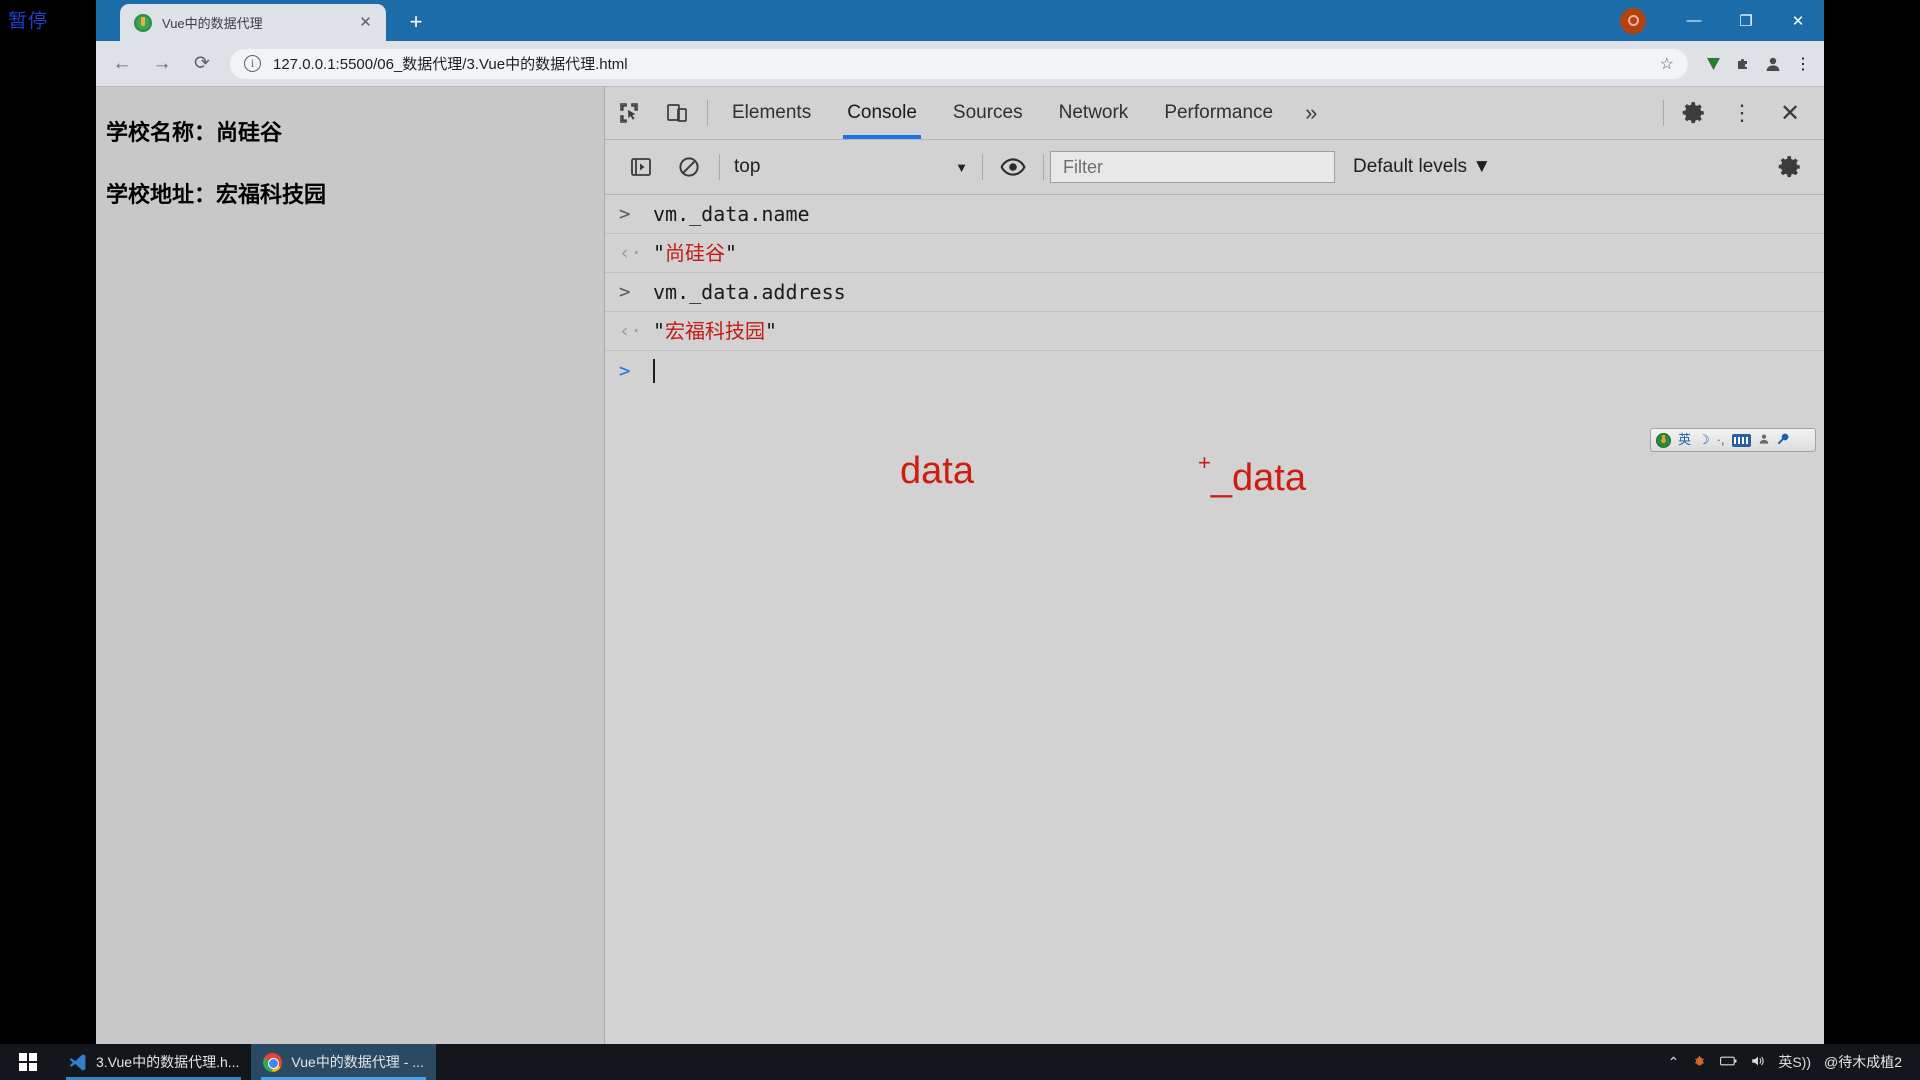 The height and width of the screenshot is (1080, 1920). Describe the element at coordinates (677, 113) in the screenshot. I see `device-toolbar-icon` at that location.